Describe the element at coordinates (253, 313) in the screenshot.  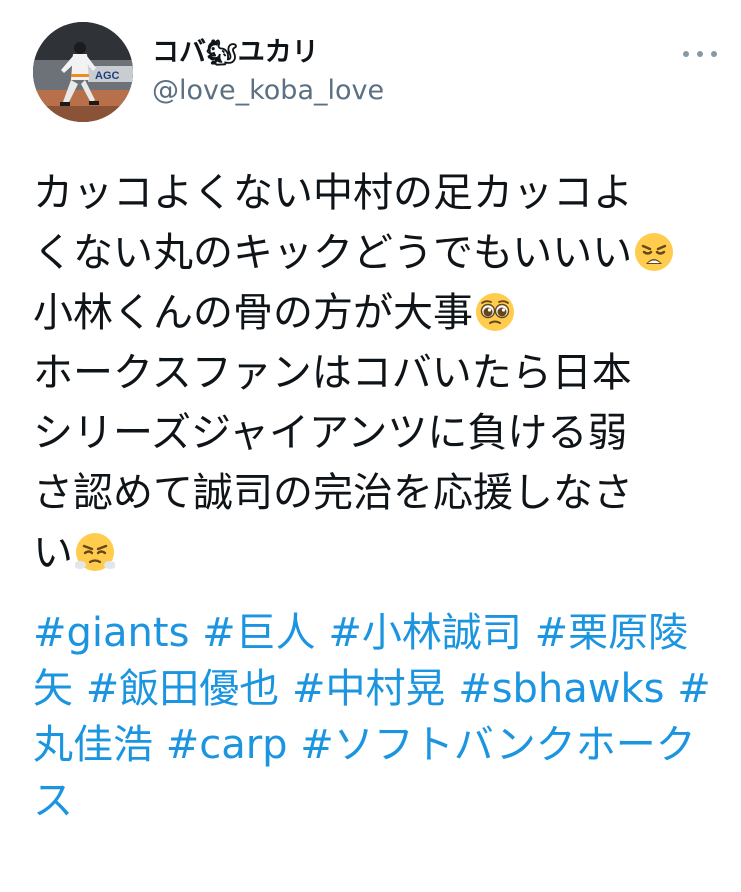
I see `tweet-line-text: 小林くんの骨の方が大事` at that location.